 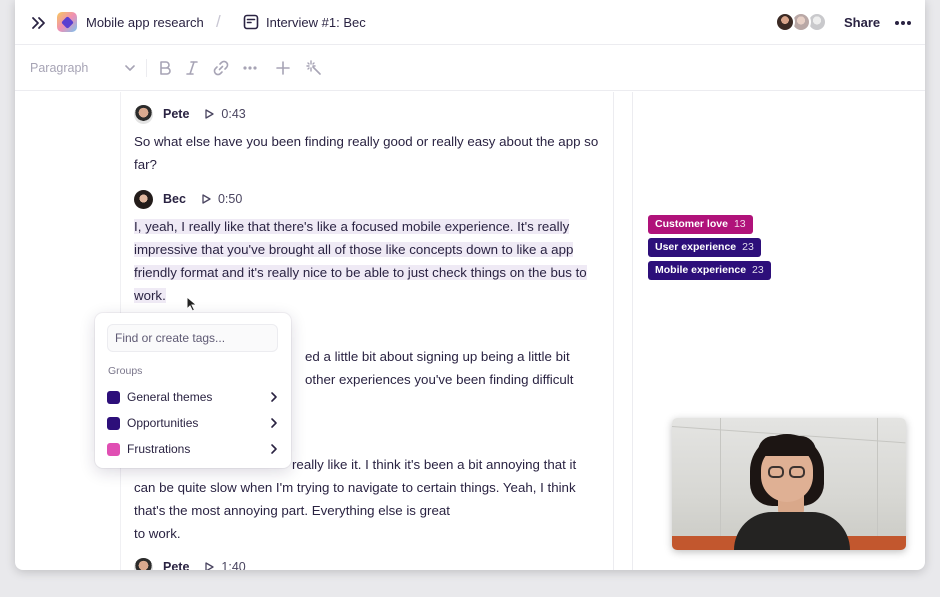 What do you see at coordinates (165, 68) in the screenshot?
I see `bold-icon` at bounding box center [165, 68].